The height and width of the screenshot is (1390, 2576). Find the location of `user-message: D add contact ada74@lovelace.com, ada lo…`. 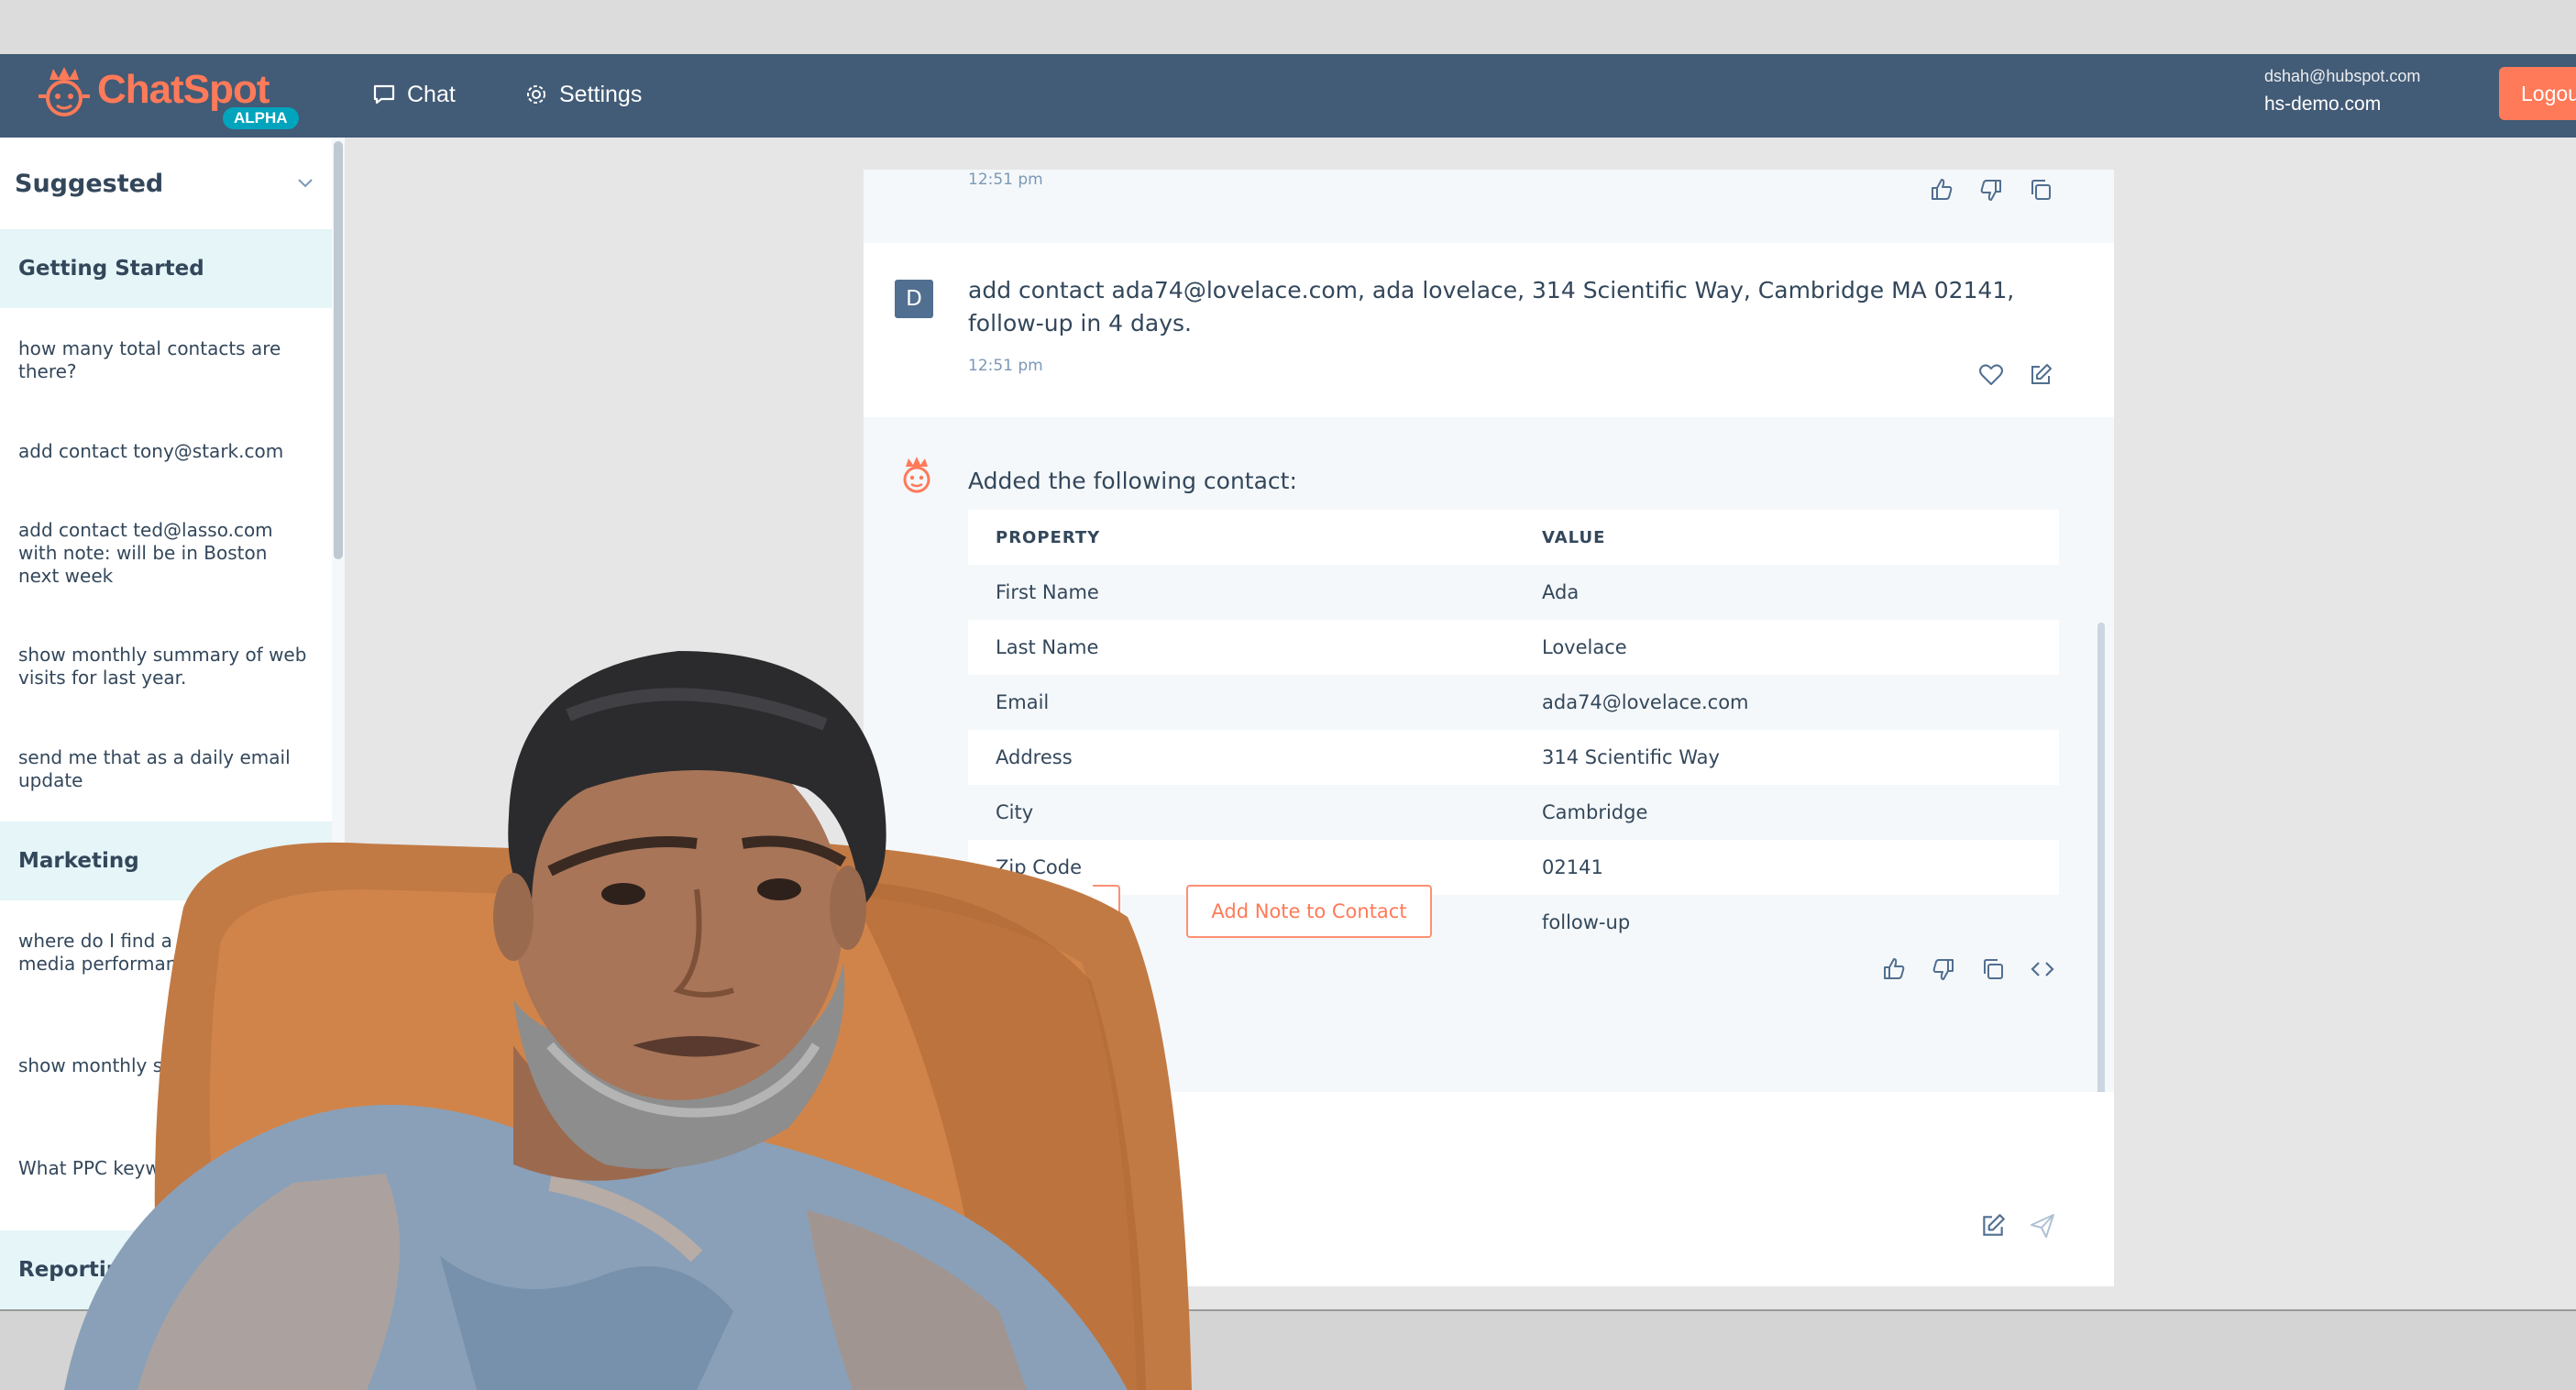

user-message: D add contact ada74@lovelace.com, ada lo… is located at coordinates (1489, 330).